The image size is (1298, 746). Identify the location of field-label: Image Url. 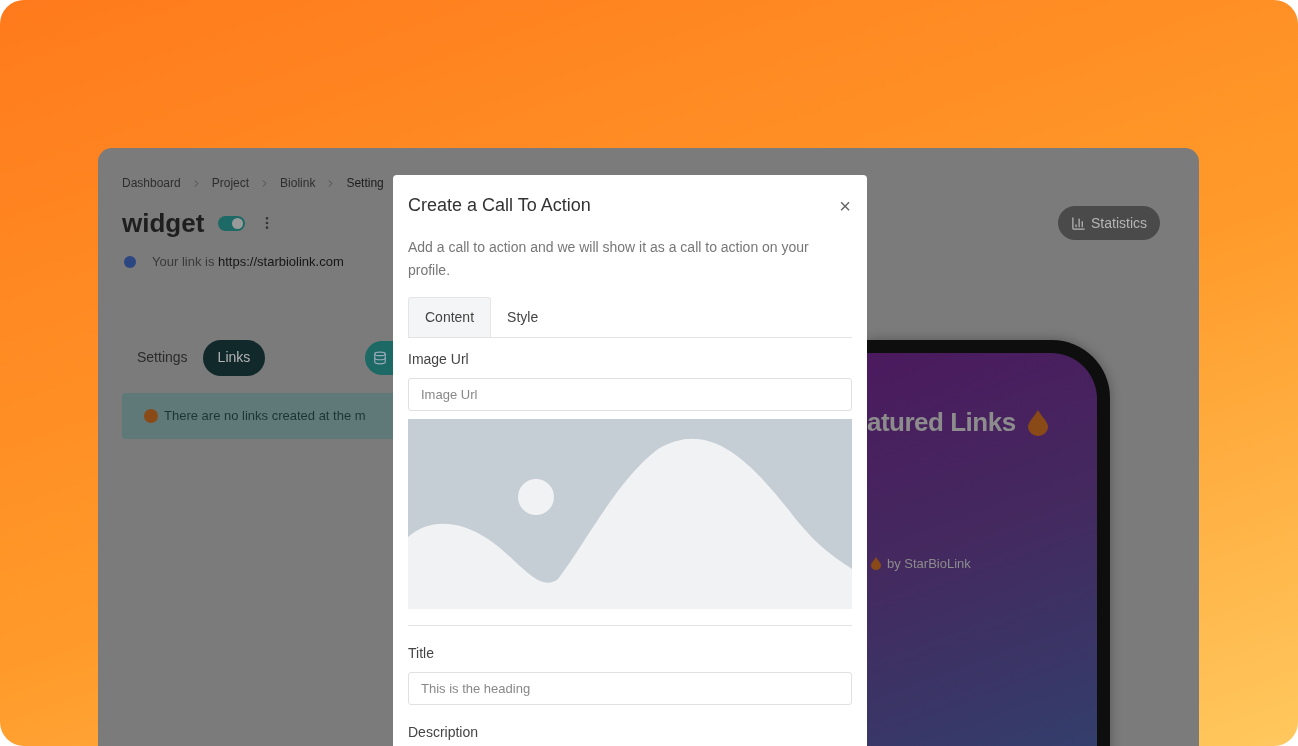
(439, 359).